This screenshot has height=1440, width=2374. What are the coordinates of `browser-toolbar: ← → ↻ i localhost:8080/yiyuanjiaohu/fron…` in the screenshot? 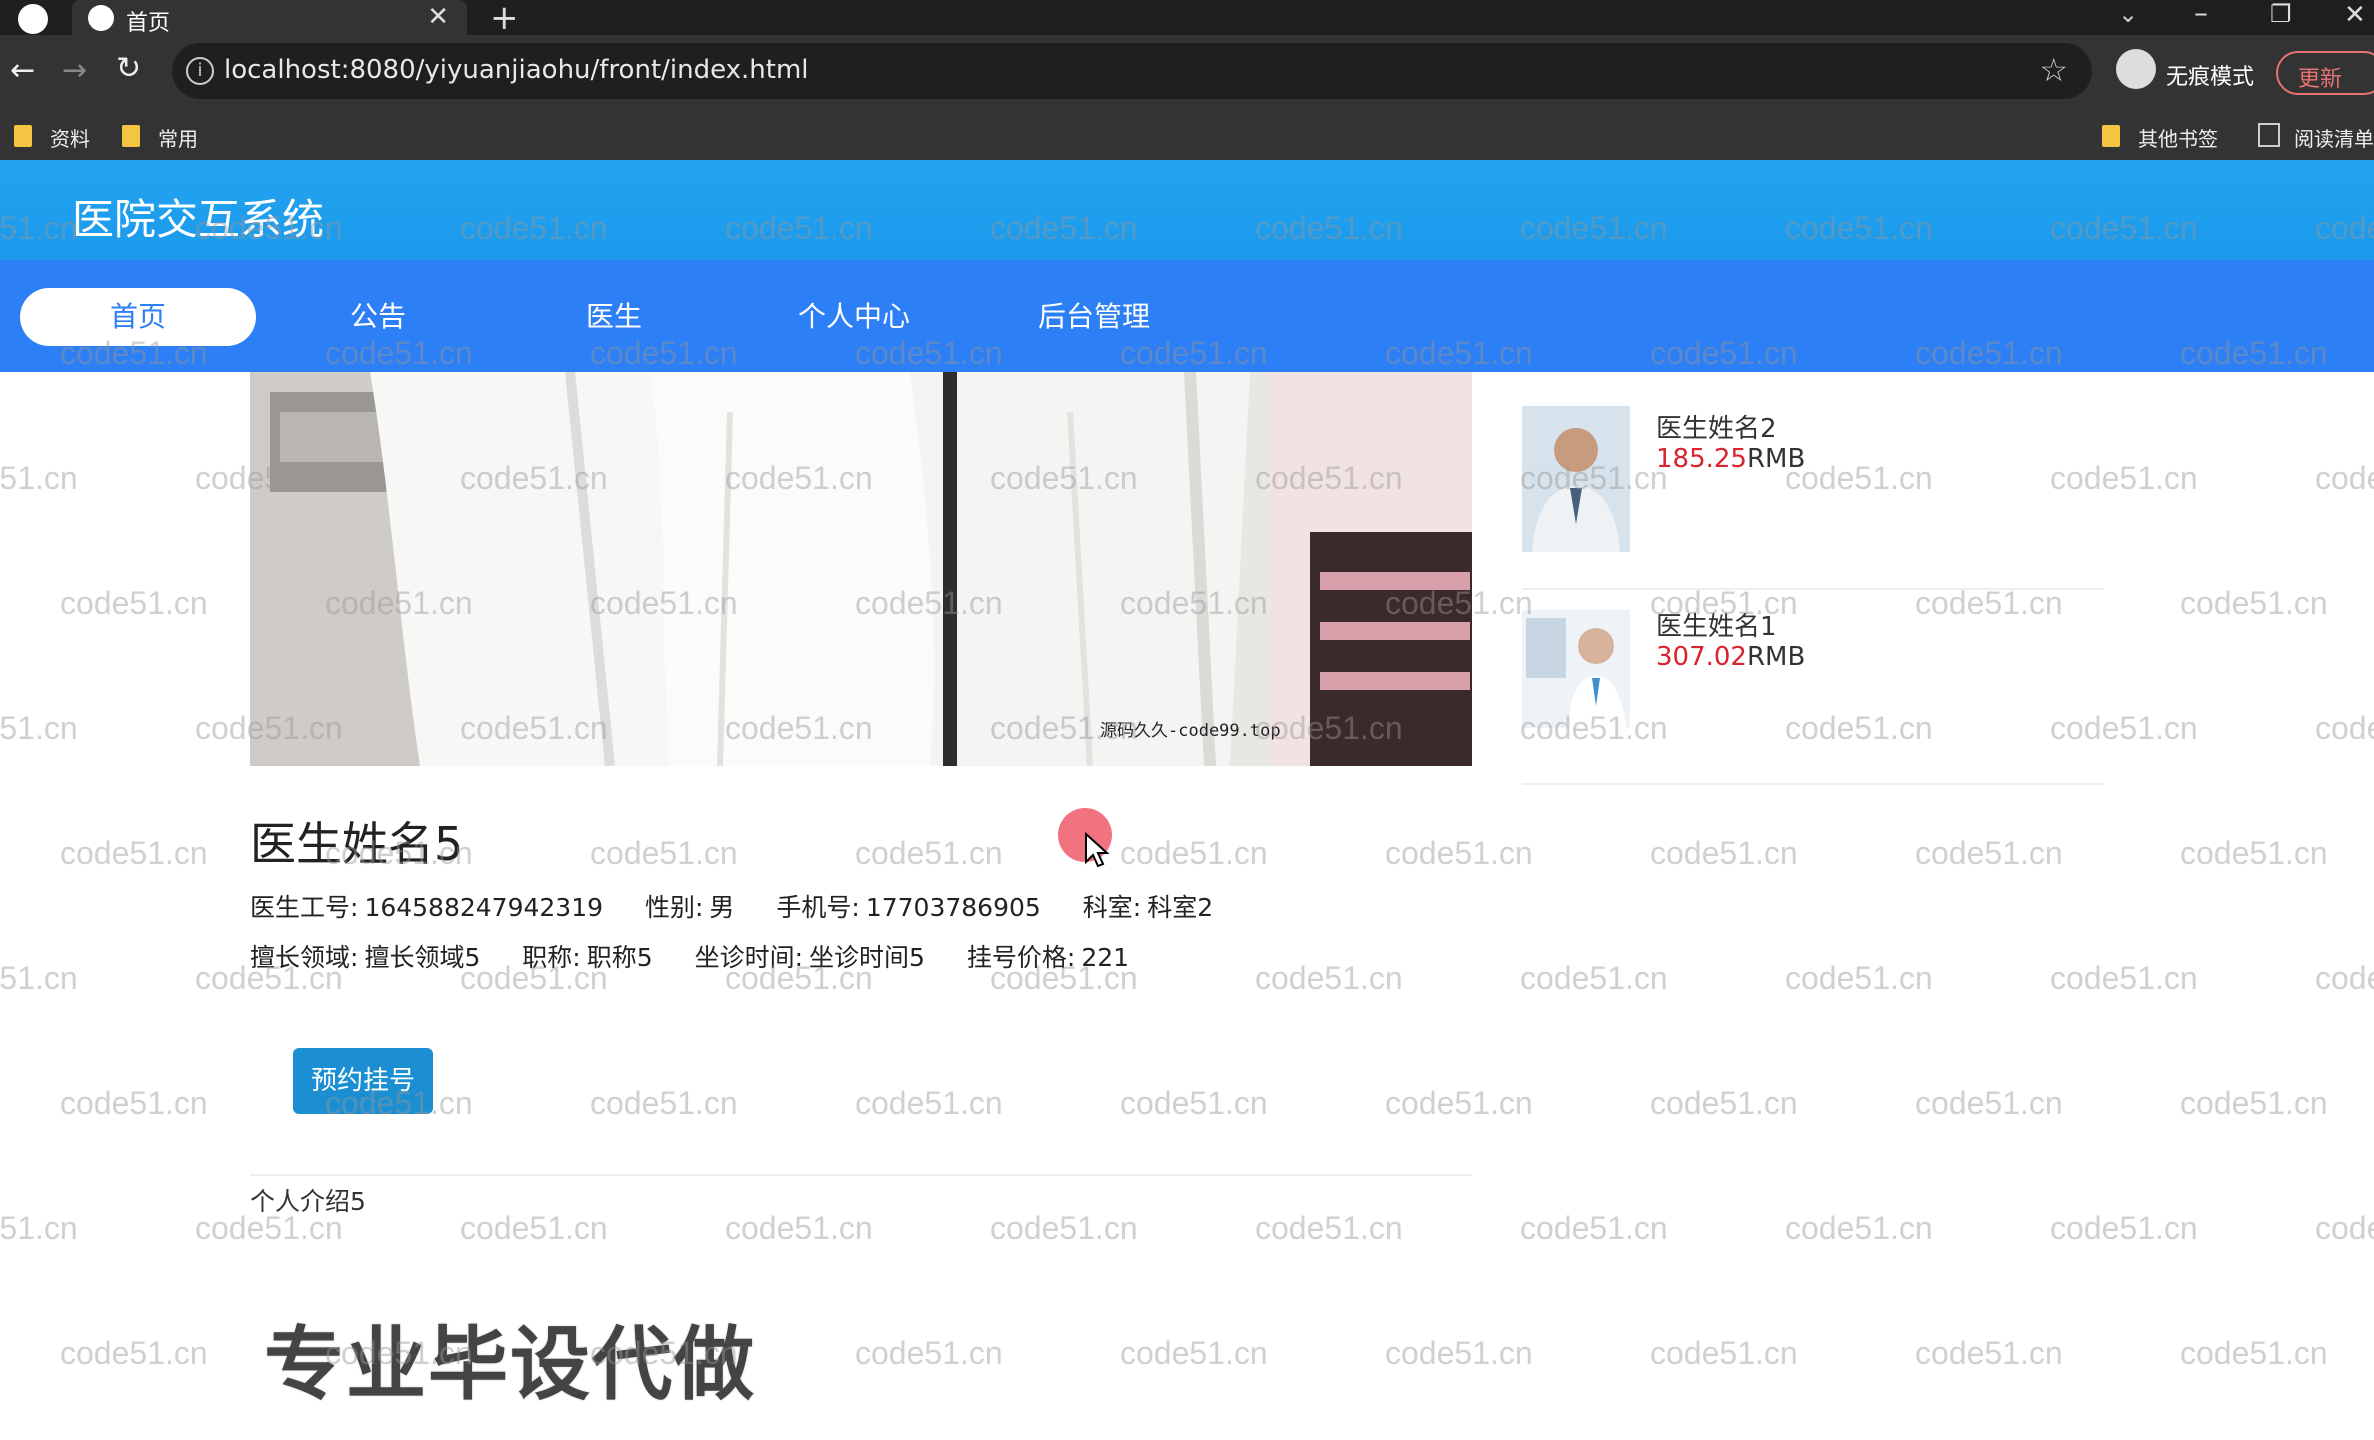 It's located at (1187, 75).